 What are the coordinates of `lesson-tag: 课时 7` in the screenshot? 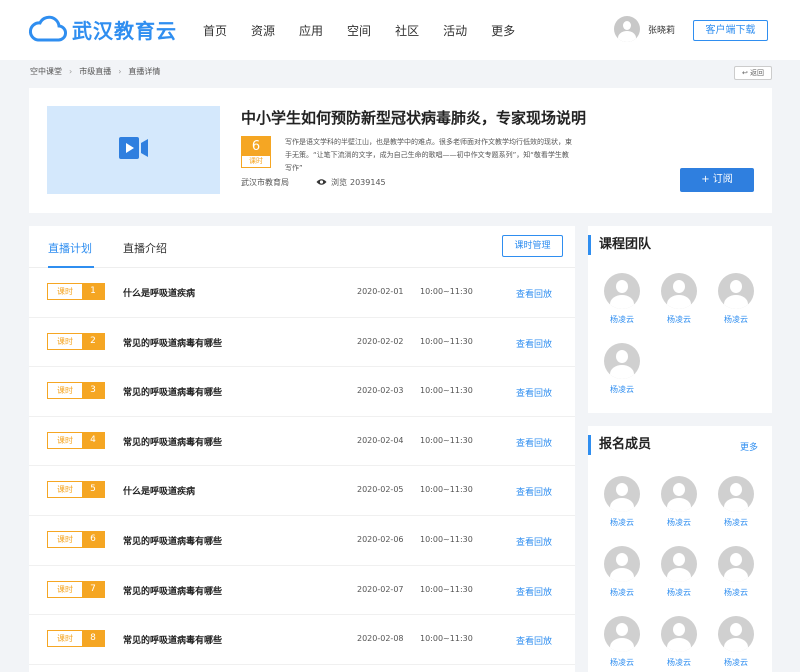 It's located at (76, 589).